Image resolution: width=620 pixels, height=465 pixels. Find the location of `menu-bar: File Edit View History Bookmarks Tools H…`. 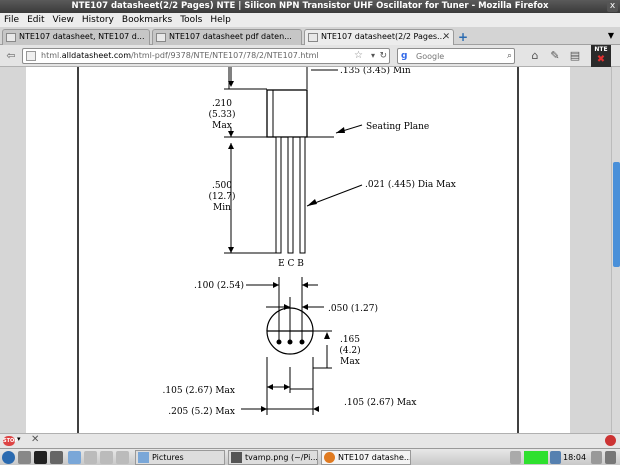

menu-bar: File Edit View History Bookmarks Tools H… is located at coordinates (310, 20).